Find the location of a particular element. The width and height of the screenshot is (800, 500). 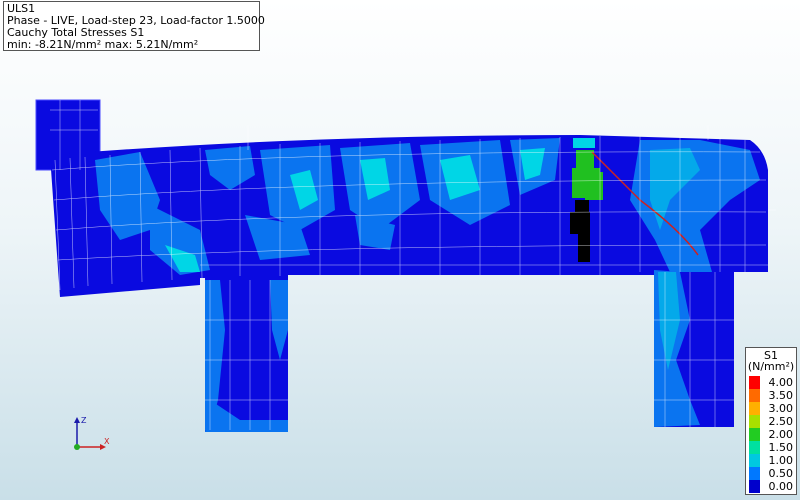

legend-label: 1.50 is located at coordinates (781, 447).